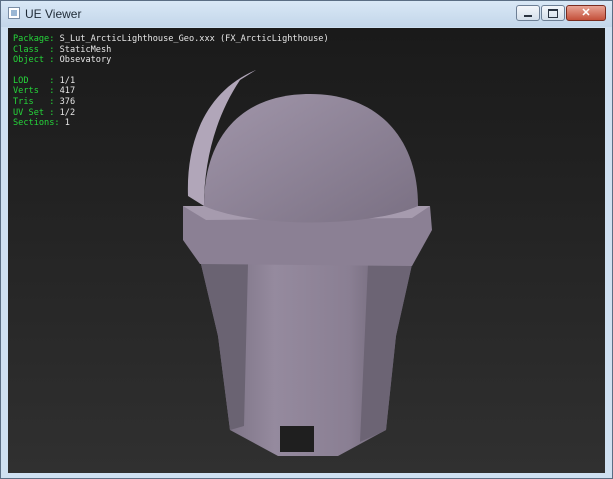 This screenshot has height=479, width=613. Describe the element at coordinates (85, 49) in the screenshot. I see `info-value-class: StaticMesh` at that location.